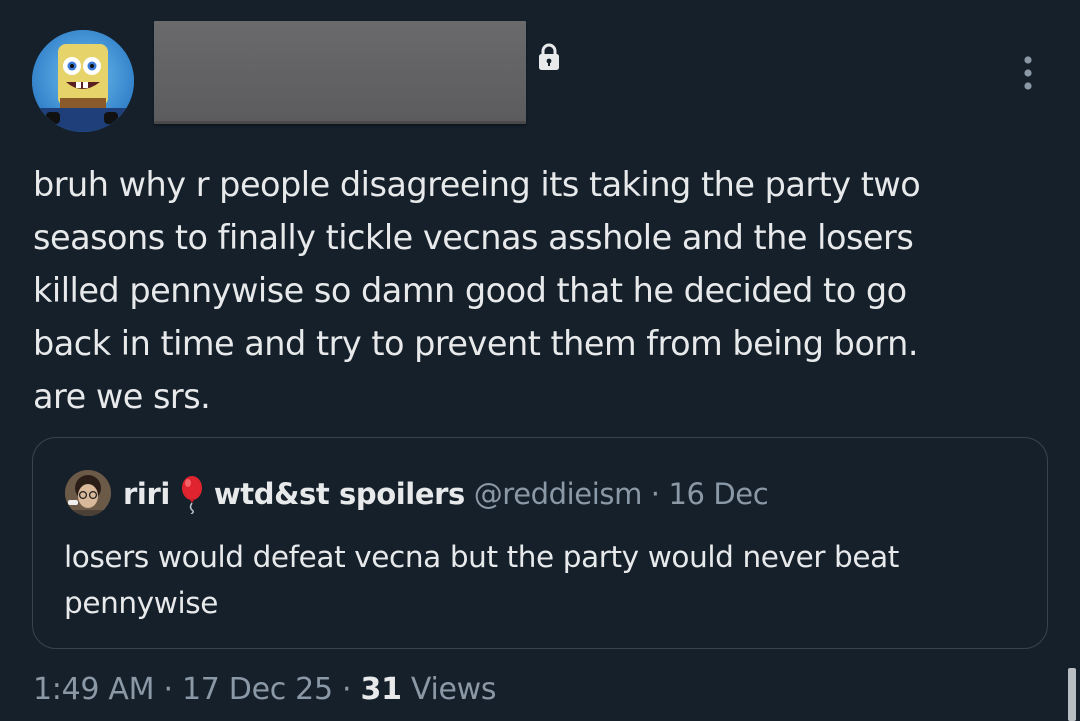 The height and width of the screenshot is (721, 1080). What do you see at coordinates (381, 689) in the screenshot?
I see `views-count: 31` at bounding box center [381, 689].